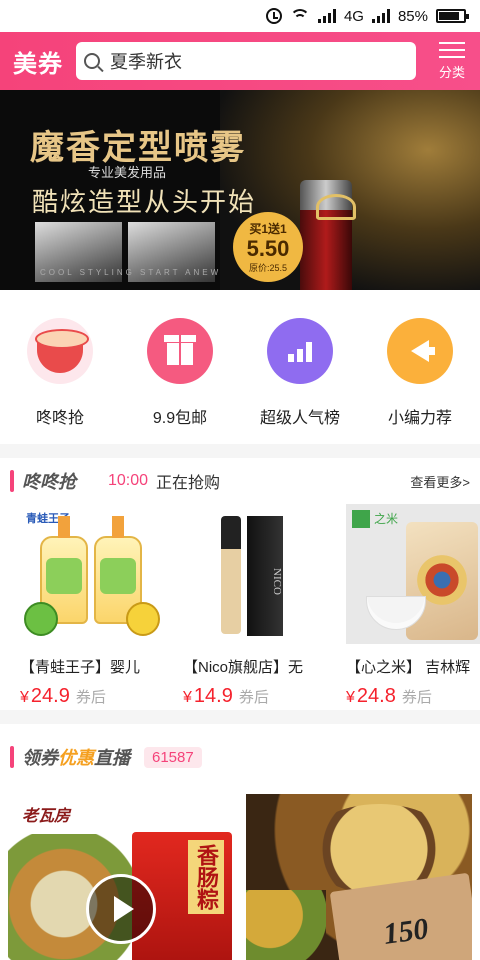 This screenshot has width=480, height=960. I want to click on megaphone-icon, so click(420, 351).